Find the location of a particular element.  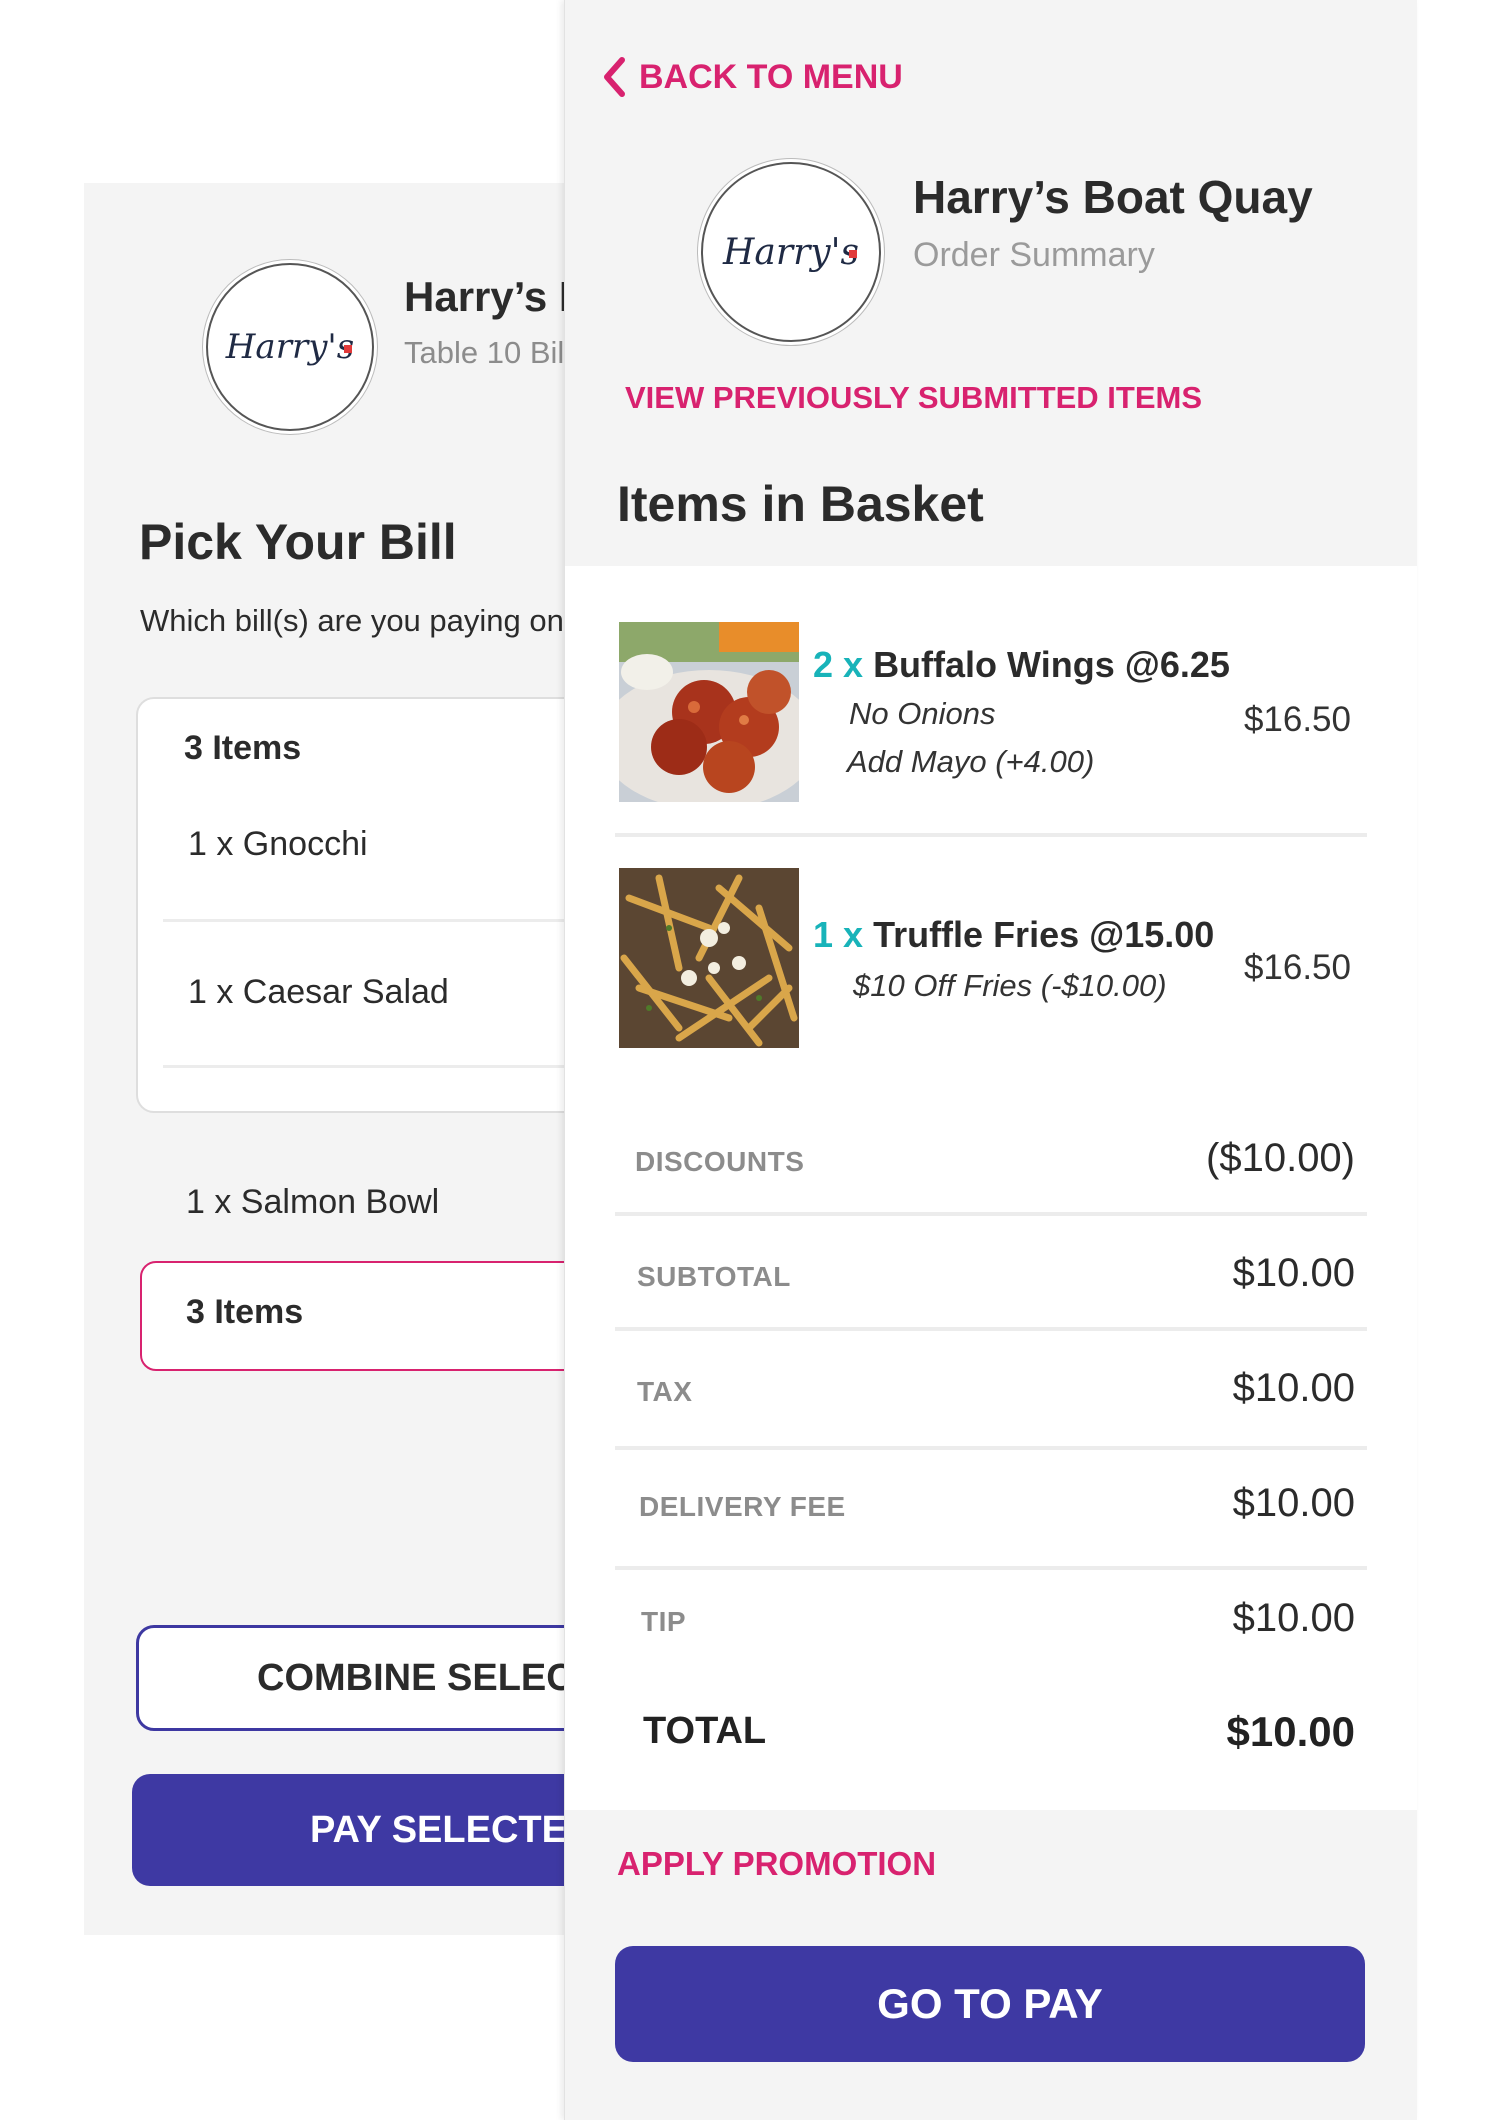

item-modifier: $10 Off Fries (-$10.00) is located at coordinates (1010, 985).